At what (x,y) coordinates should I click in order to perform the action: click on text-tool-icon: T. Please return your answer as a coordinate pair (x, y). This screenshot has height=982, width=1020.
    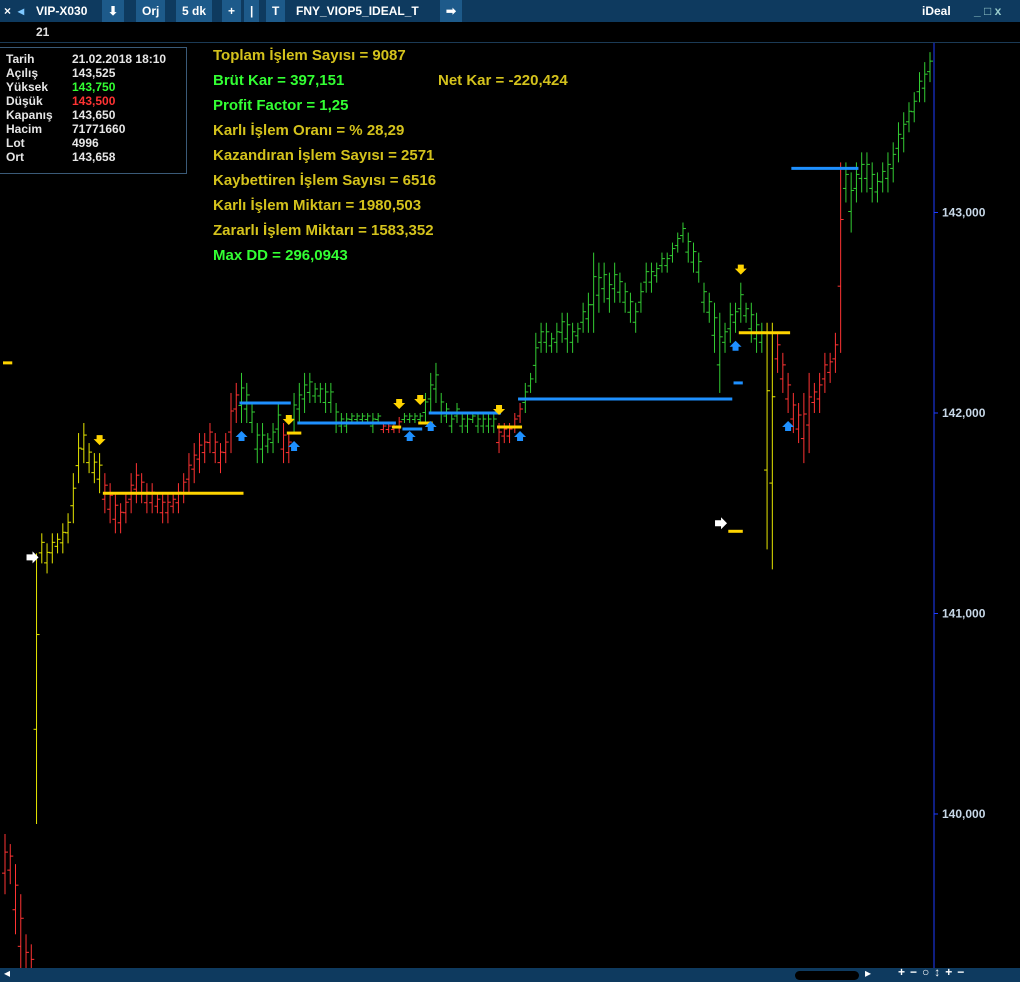
    Looking at the image, I should click on (276, 11).